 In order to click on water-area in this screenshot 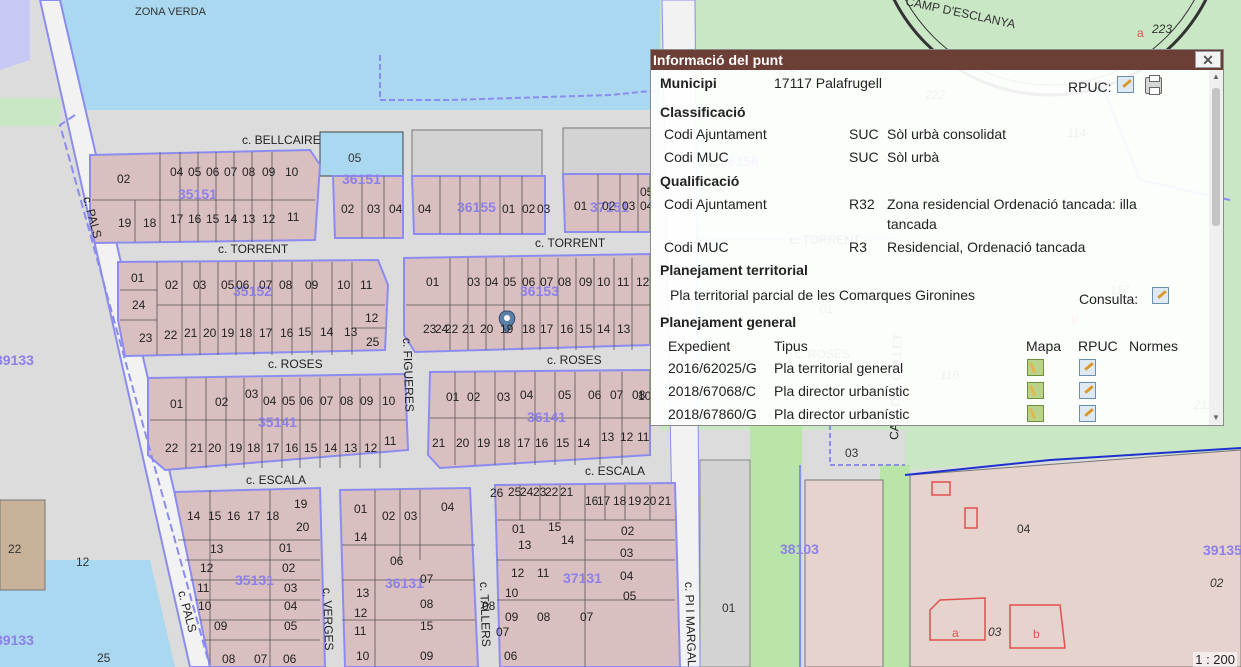, I will do `click(350, 55)`.